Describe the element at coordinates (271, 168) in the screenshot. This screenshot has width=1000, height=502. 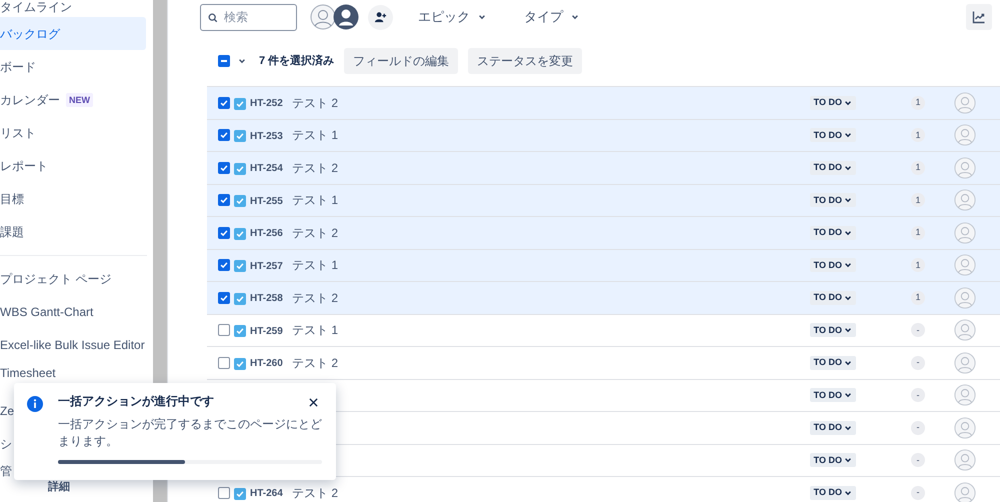
I see `issue-key: HT-254` at that location.